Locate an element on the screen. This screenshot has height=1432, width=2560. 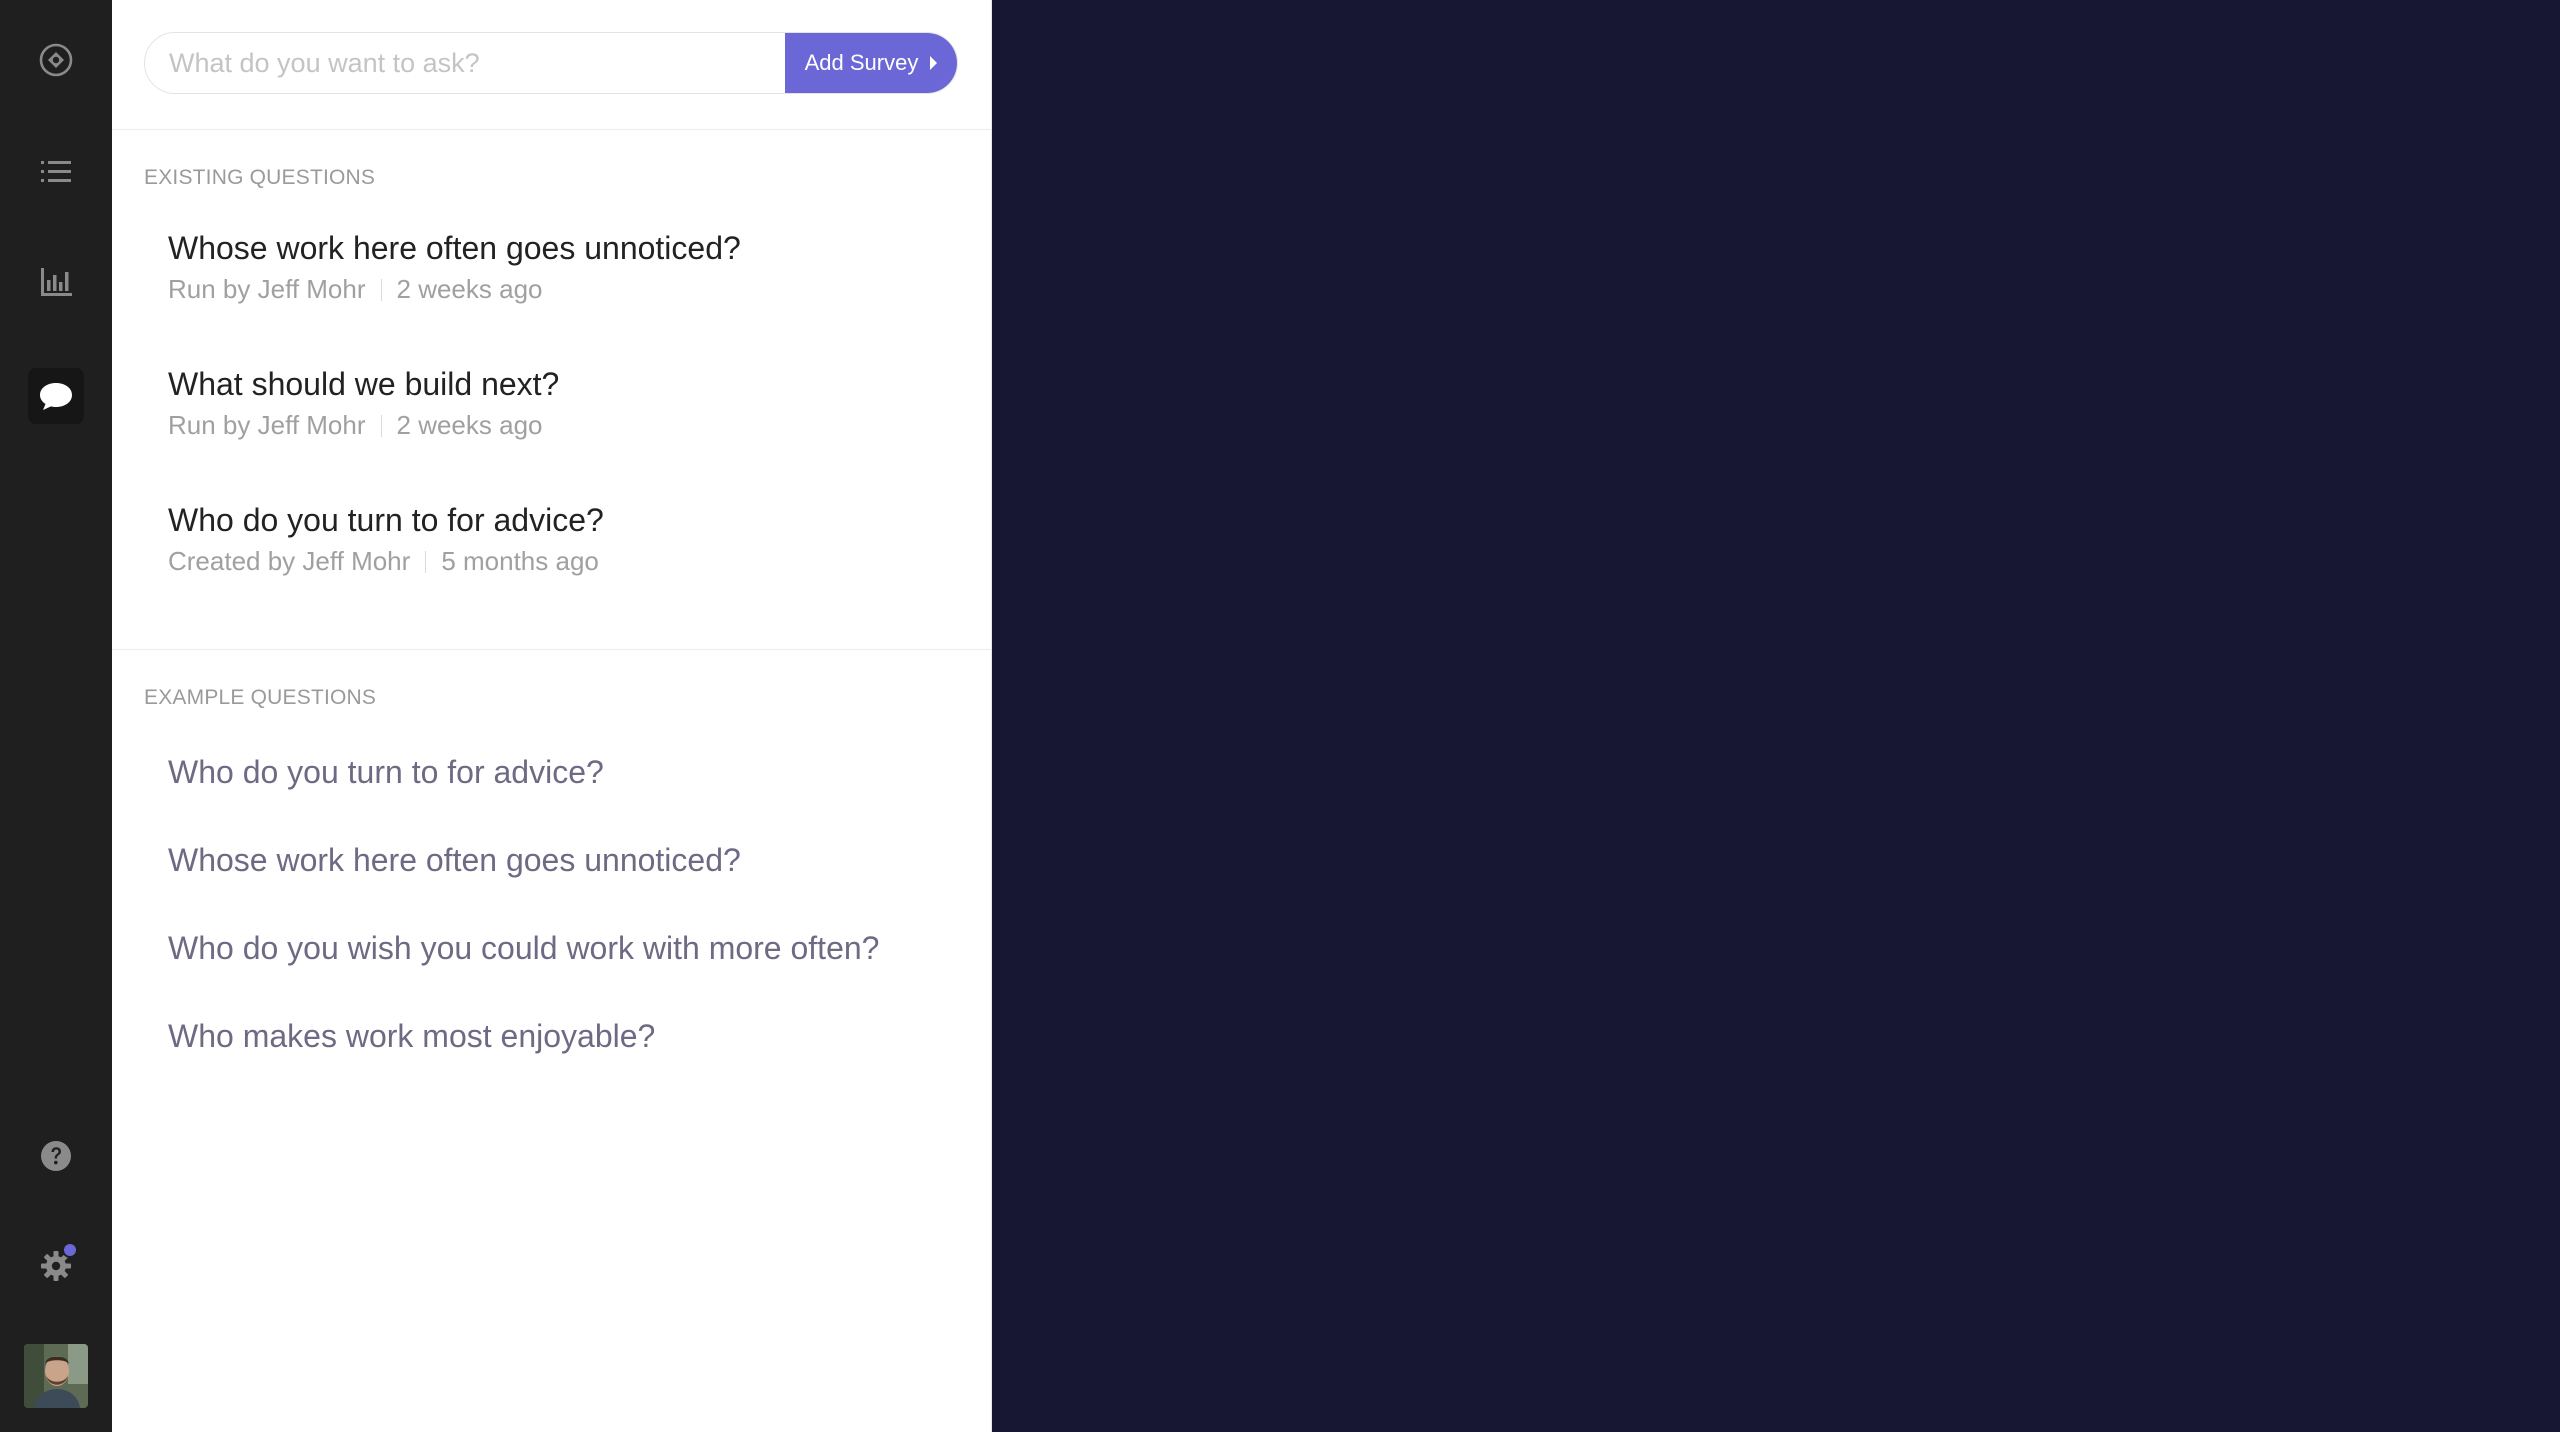
rail-item-questions is located at coordinates (56, 396).